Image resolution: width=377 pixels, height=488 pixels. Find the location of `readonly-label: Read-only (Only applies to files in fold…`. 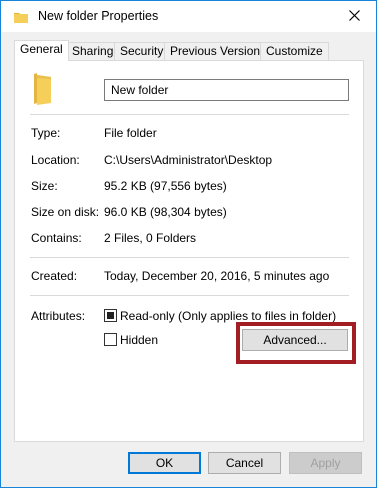

readonly-label: Read-only (Only applies to files in fold… is located at coordinates (228, 316).